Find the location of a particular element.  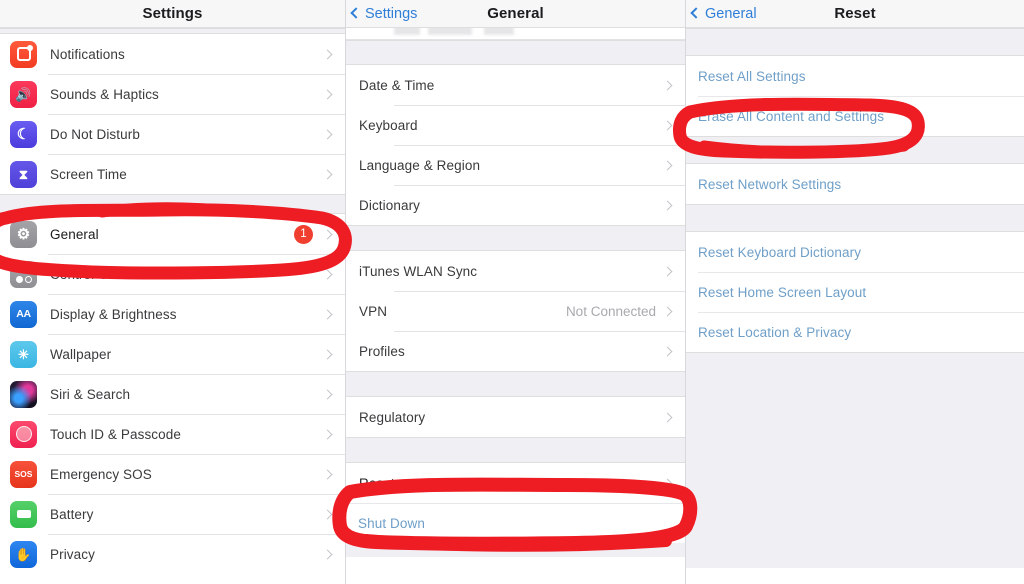

settings-navbar: Settings is located at coordinates (172, 14).